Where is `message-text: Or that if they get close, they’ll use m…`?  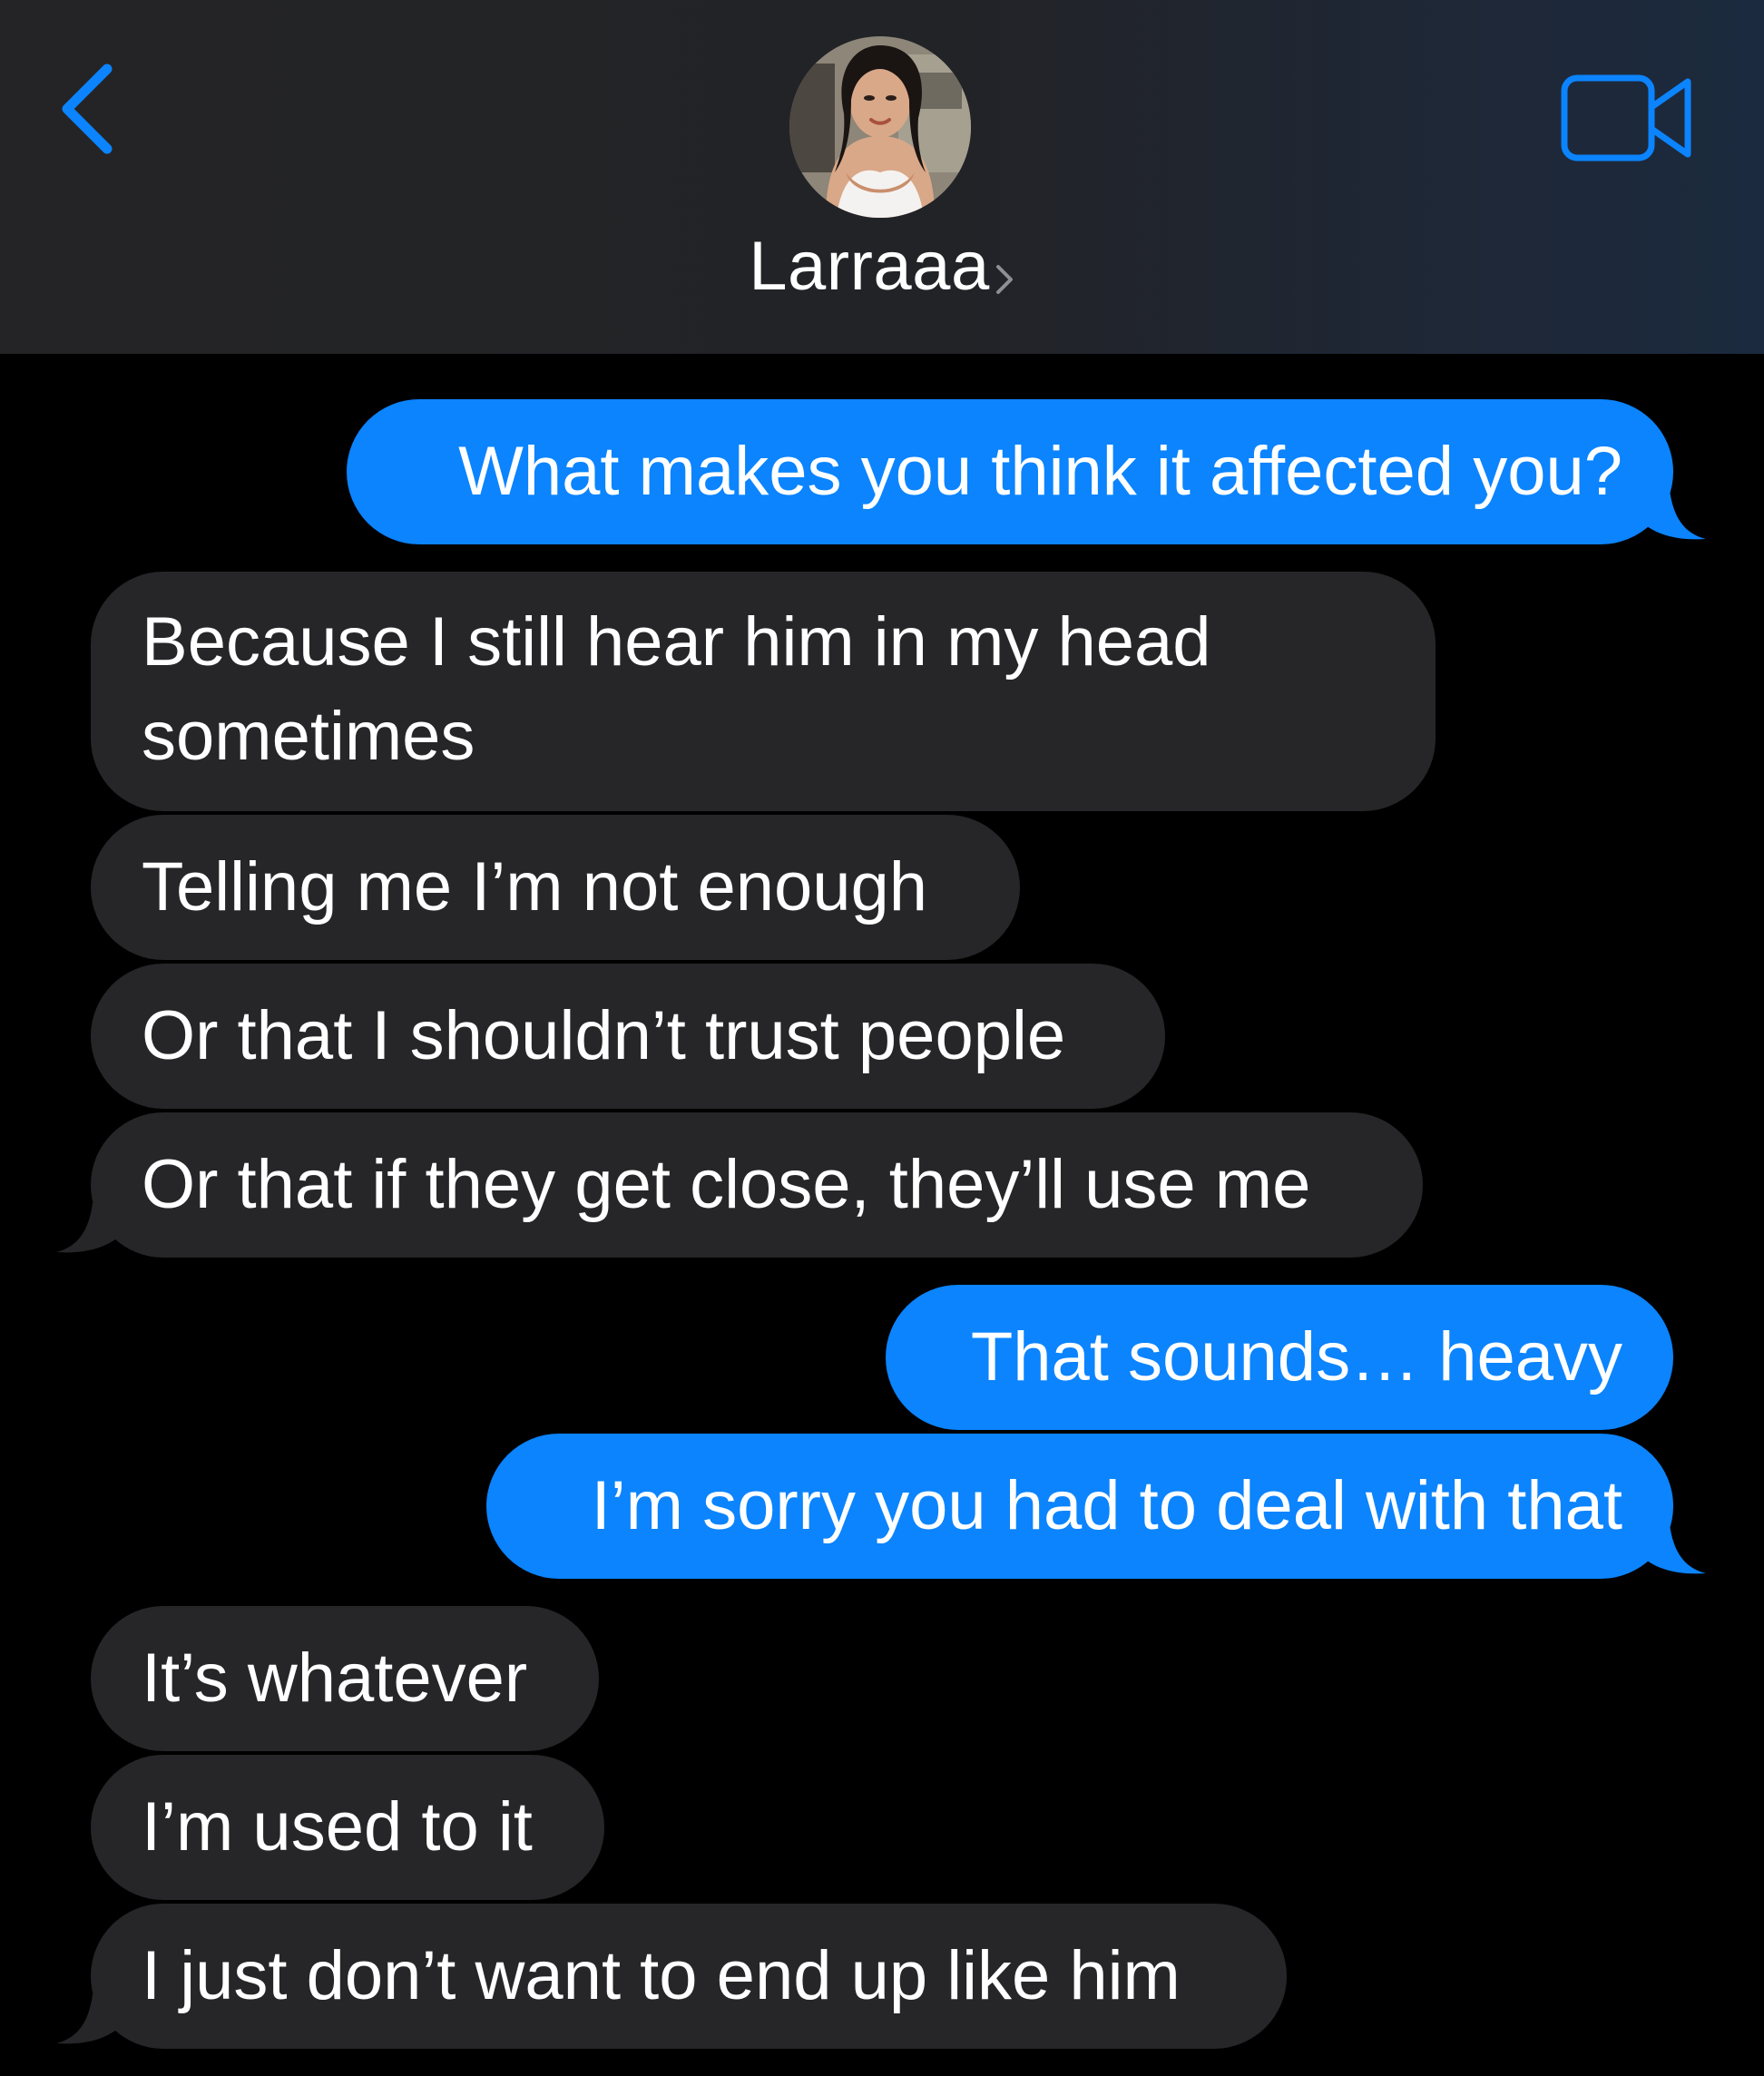
message-text: Or that if they get close, they’ll use m… is located at coordinates (726, 1184).